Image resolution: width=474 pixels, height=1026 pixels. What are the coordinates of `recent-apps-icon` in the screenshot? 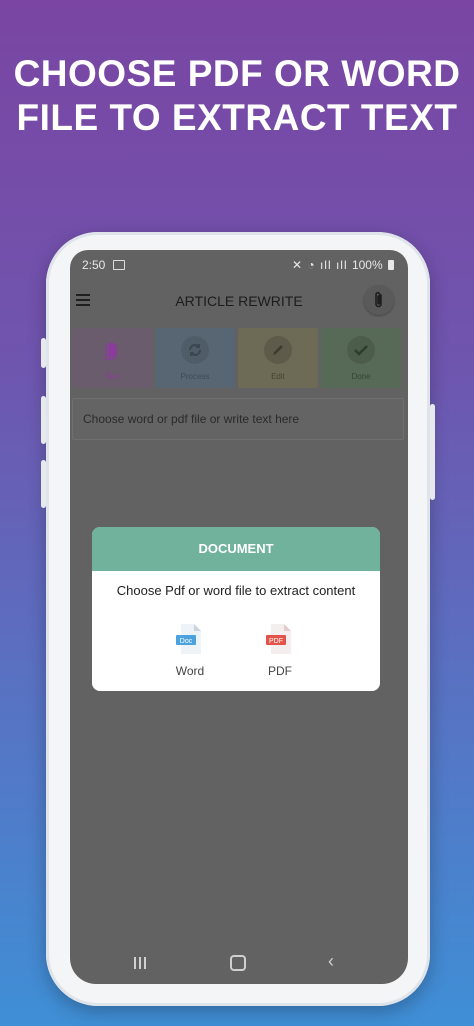 It's located at (141, 965).